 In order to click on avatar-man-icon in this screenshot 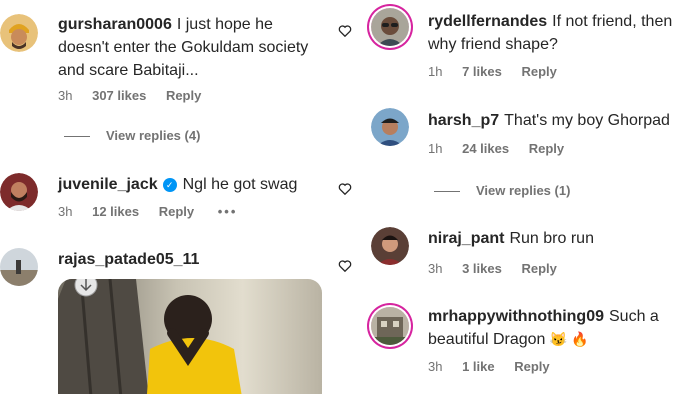, I will do `click(390, 246)`.